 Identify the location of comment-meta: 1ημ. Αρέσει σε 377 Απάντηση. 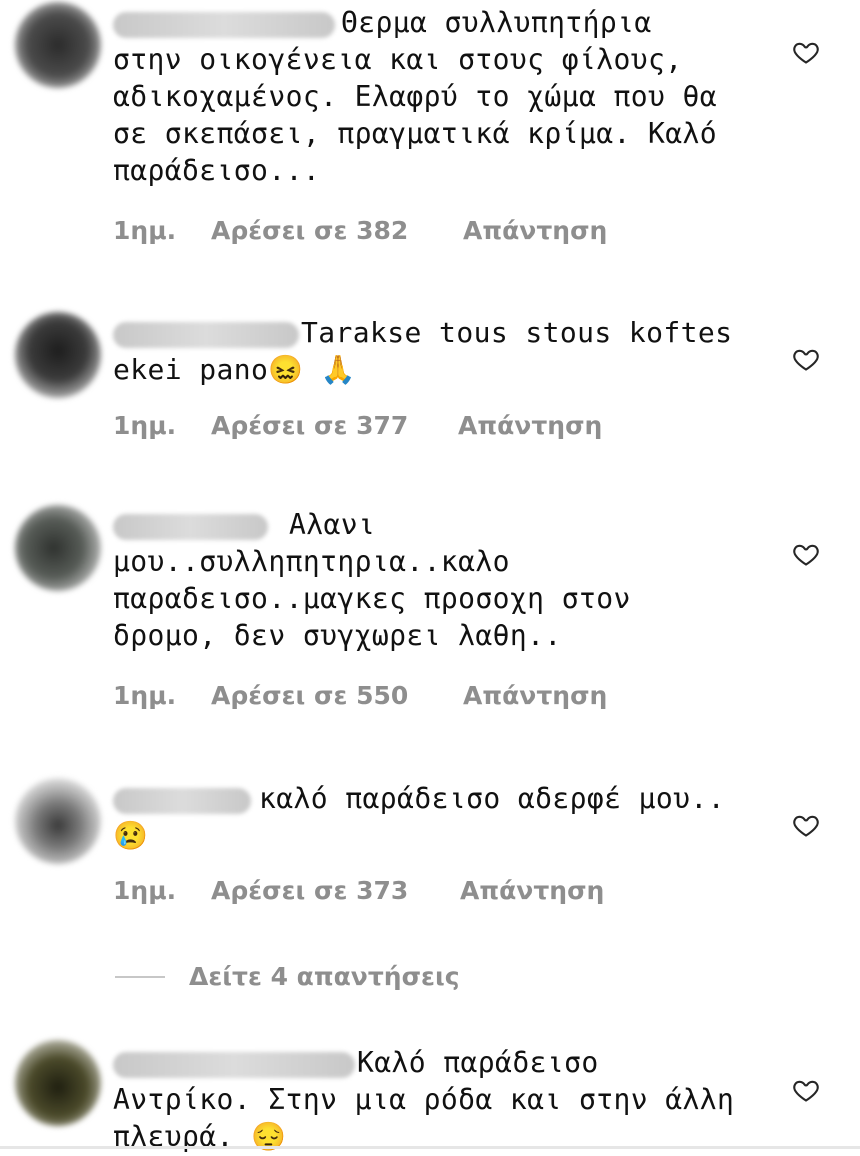
(357, 425).